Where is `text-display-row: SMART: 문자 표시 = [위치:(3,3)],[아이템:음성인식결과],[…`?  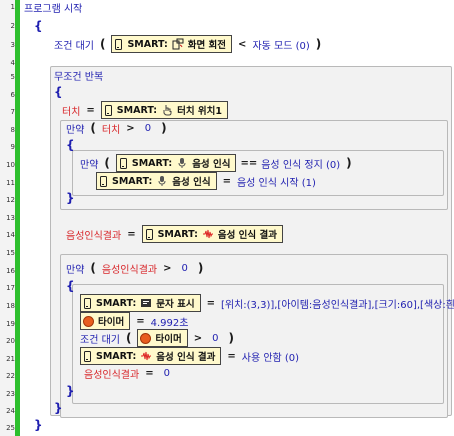 text-display-row: SMART: 문자 표시 = [위치:(3,3)],[아이템:음성인식결과],[… is located at coordinates (267, 303).